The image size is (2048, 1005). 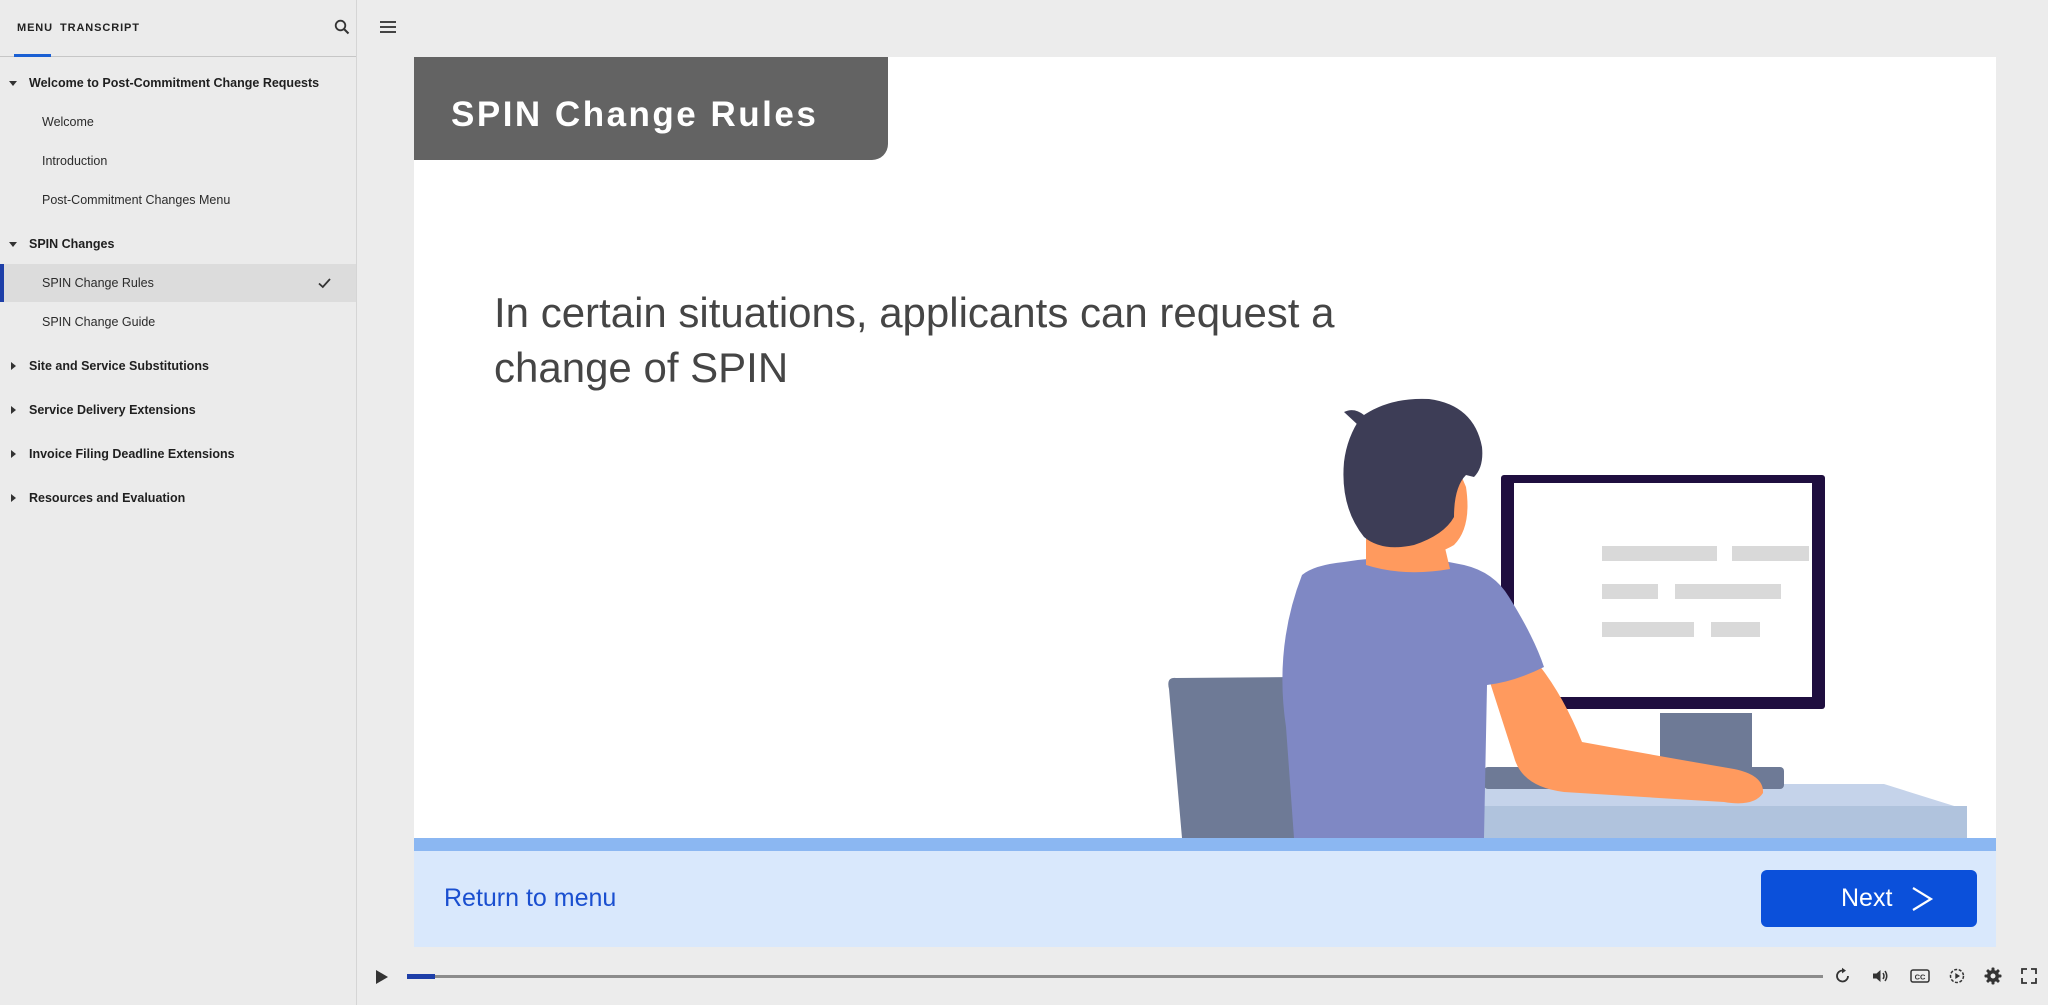 I want to click on checkmark-icon, so click(x=324, y=283).